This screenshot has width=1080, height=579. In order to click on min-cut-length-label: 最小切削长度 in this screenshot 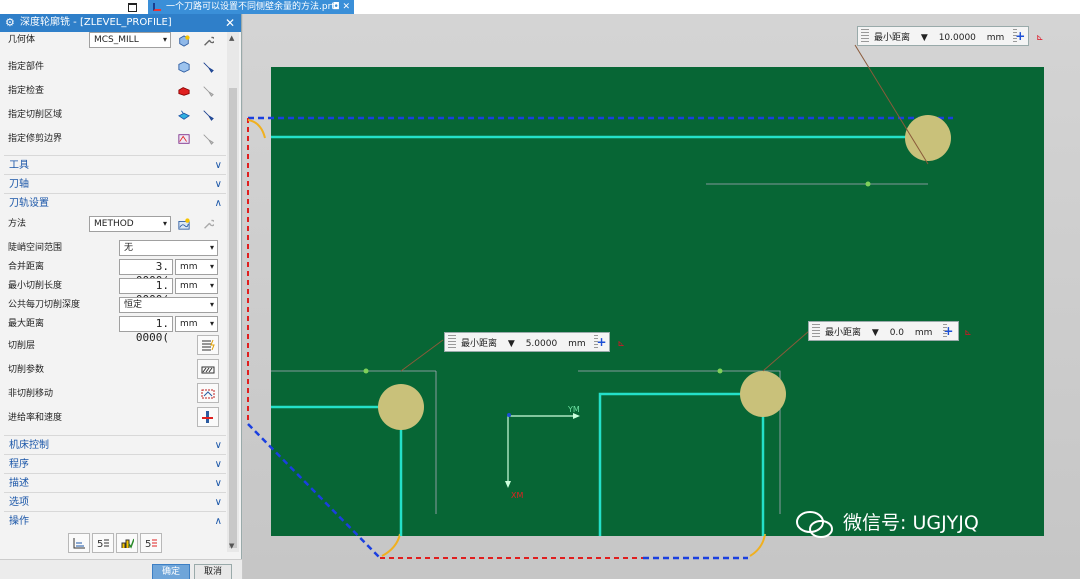, I will do `click(35, 286)`.